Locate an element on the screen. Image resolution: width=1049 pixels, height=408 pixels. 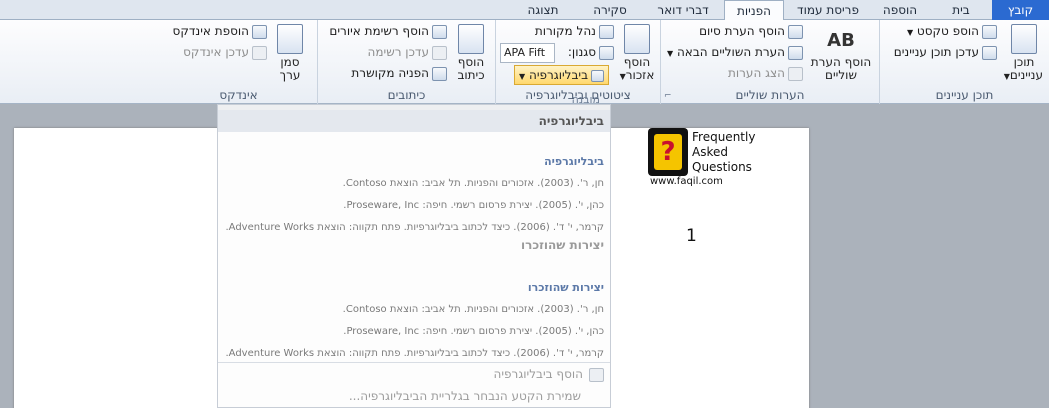
page-number-text: 1 is located at coordinates (691, 236).